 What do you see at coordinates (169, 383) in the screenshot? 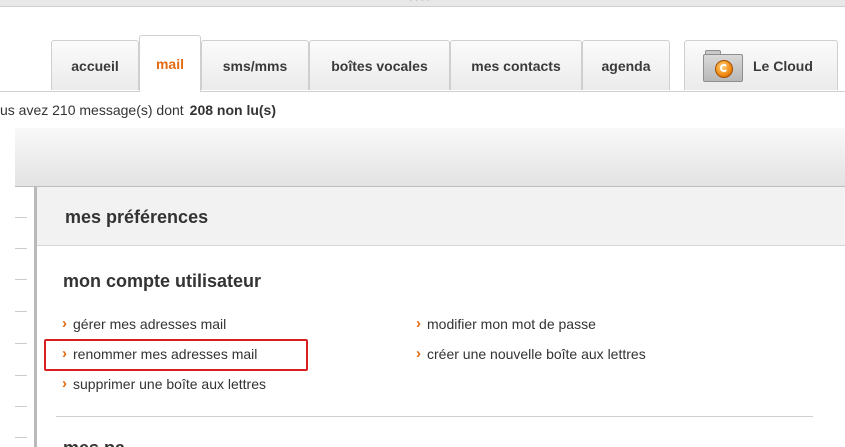
I see `link-label: supprimer une boîte aux lettres` at bounding box center [169, 383].